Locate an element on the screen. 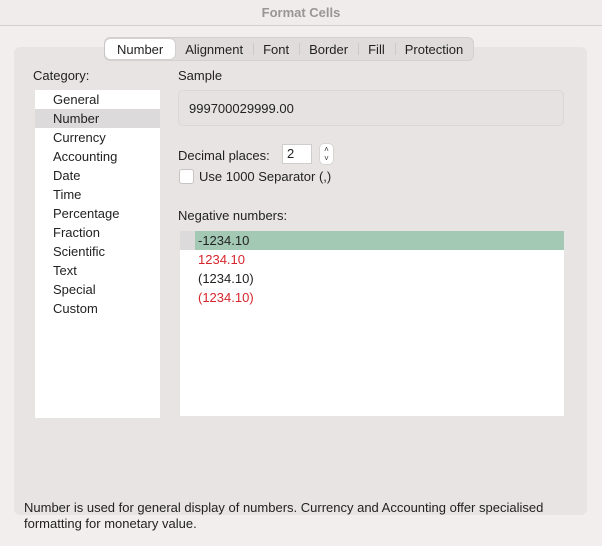 The image size is (602, 546). category-item-date: Date is located at coordinates (97, 175).